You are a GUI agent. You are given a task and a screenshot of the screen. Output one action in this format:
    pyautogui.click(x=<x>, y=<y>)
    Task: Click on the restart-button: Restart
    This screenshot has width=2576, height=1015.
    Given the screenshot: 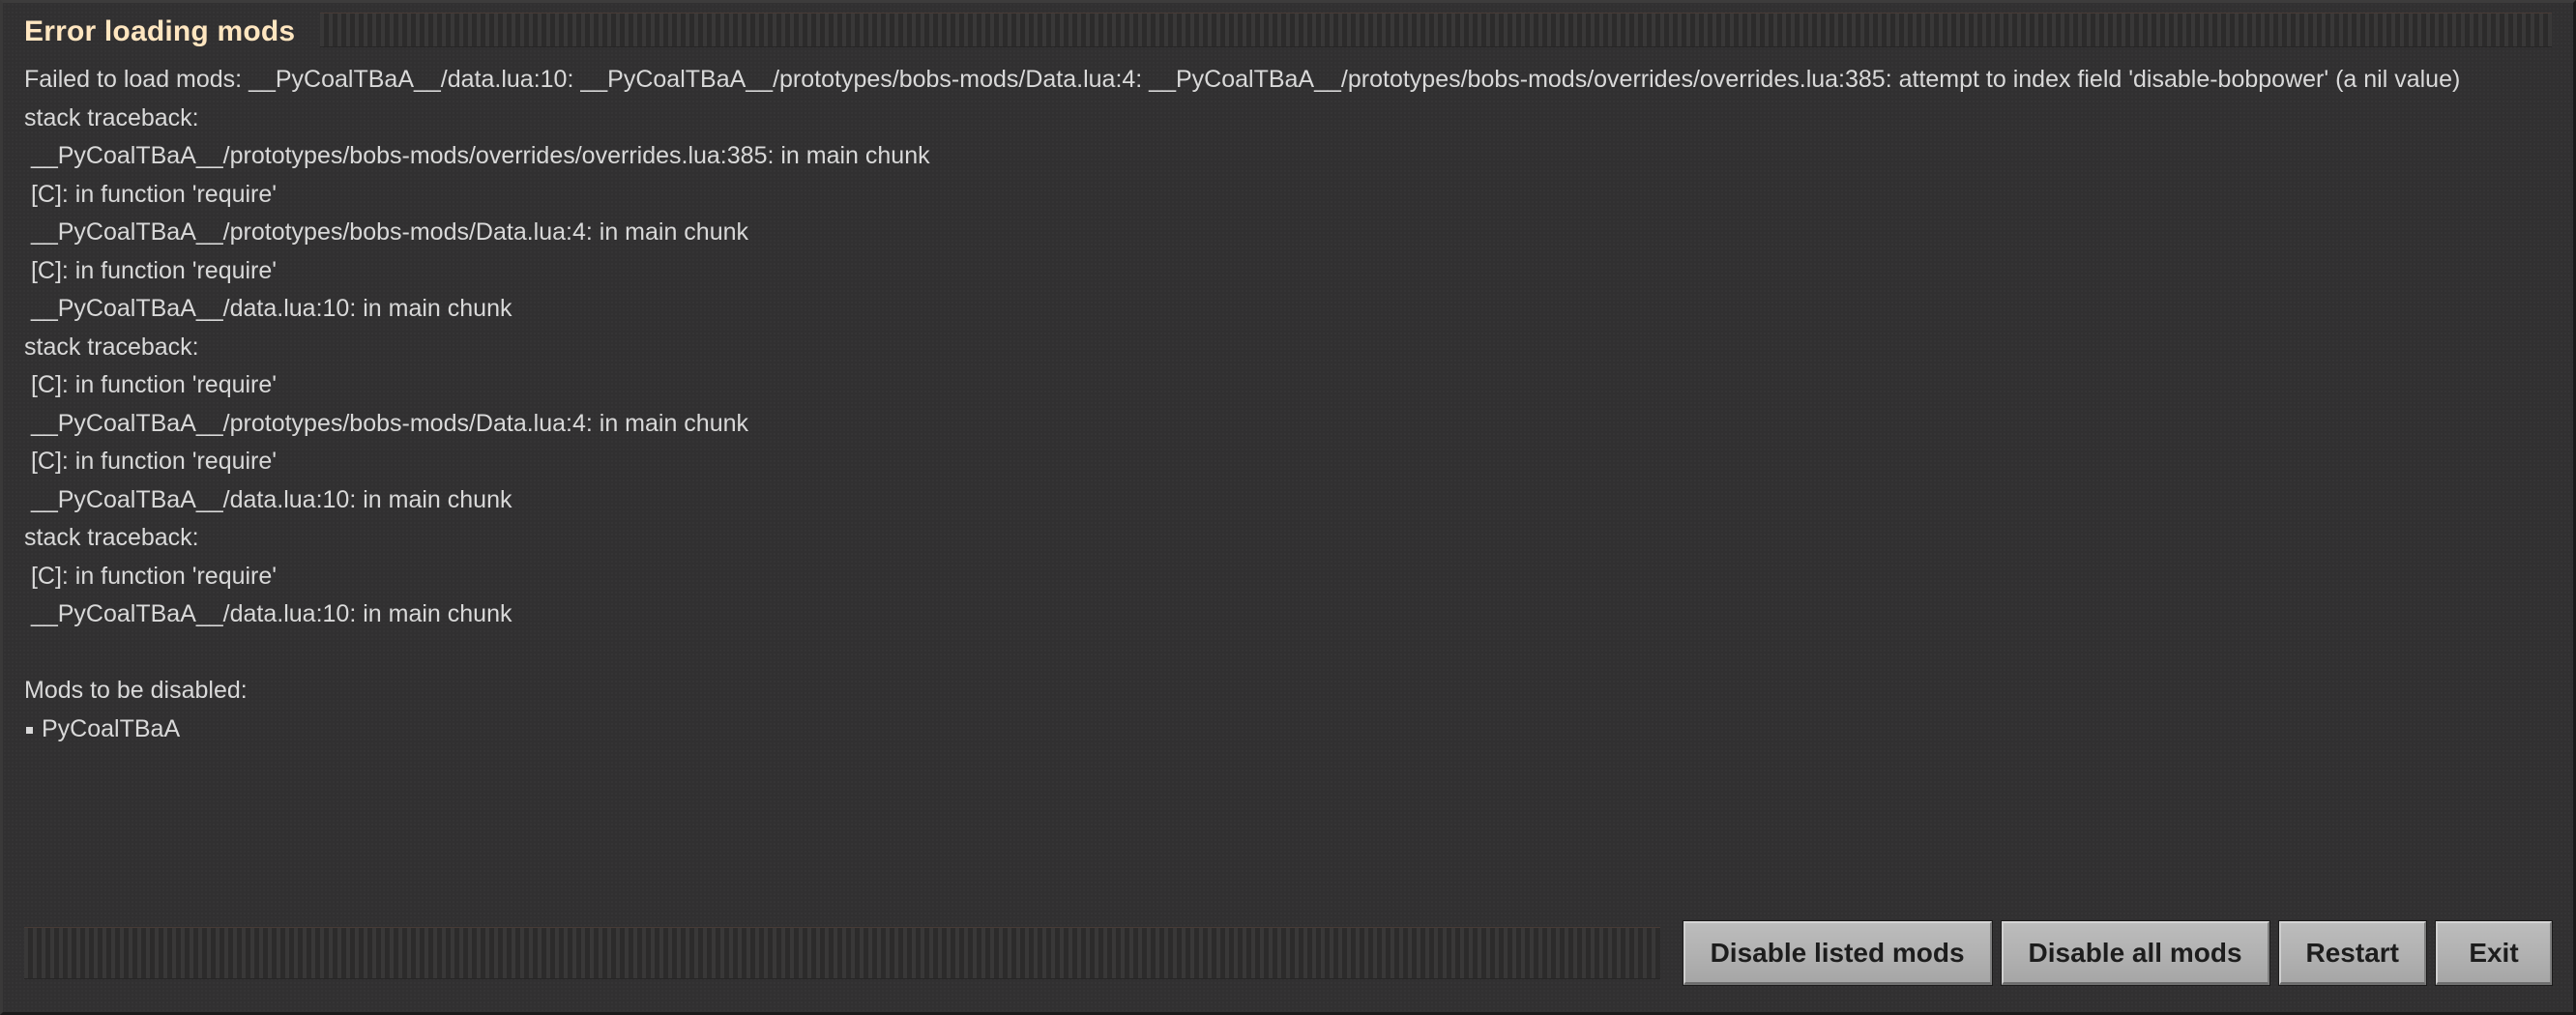 What is the action you would take?
    pyautogui.click(x=2352, y=953)
    